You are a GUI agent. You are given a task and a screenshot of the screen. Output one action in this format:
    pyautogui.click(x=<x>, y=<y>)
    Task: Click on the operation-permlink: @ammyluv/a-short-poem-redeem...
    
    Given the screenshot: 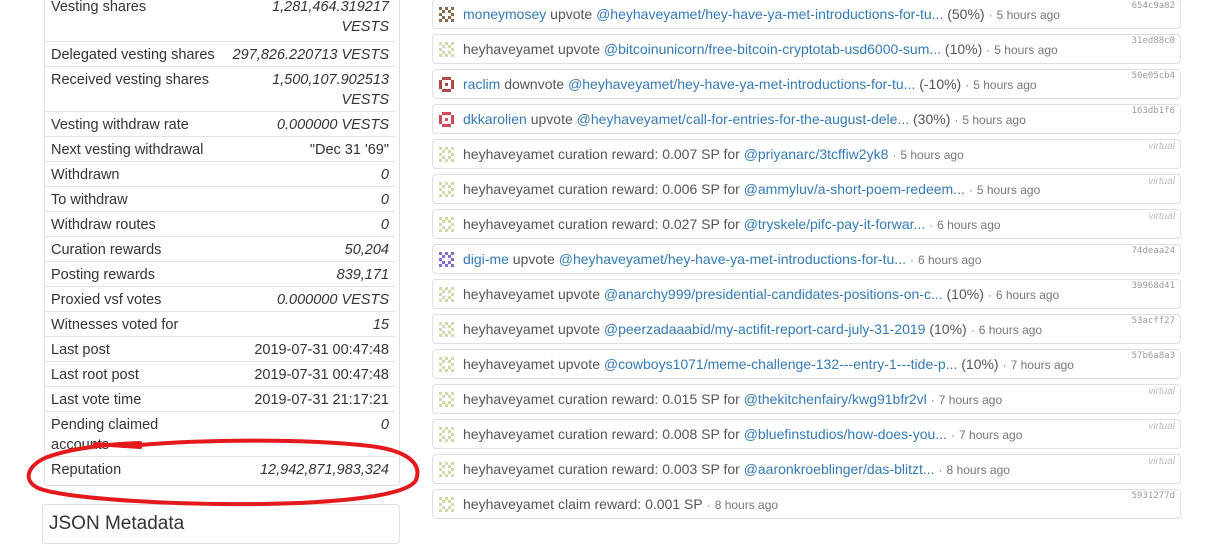 What is the action you would take?
    pyautogui.click(x=854, y=189)
    